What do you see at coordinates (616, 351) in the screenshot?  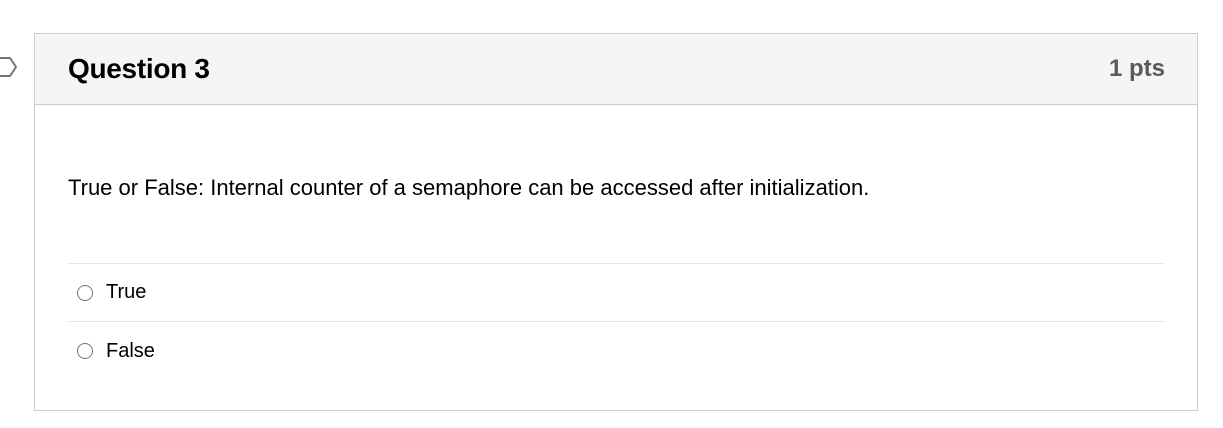 I see `answer-option-false: False` at bounding box center [616, 351].